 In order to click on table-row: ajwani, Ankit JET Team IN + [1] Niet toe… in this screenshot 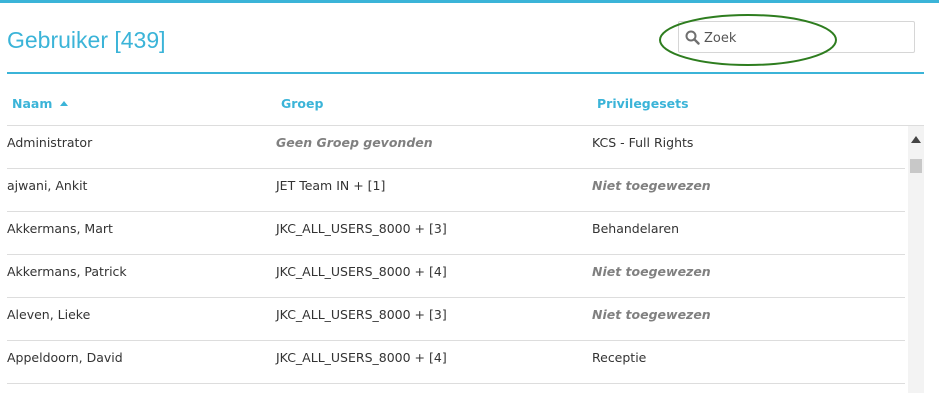, I will do `click(456, 190)`.